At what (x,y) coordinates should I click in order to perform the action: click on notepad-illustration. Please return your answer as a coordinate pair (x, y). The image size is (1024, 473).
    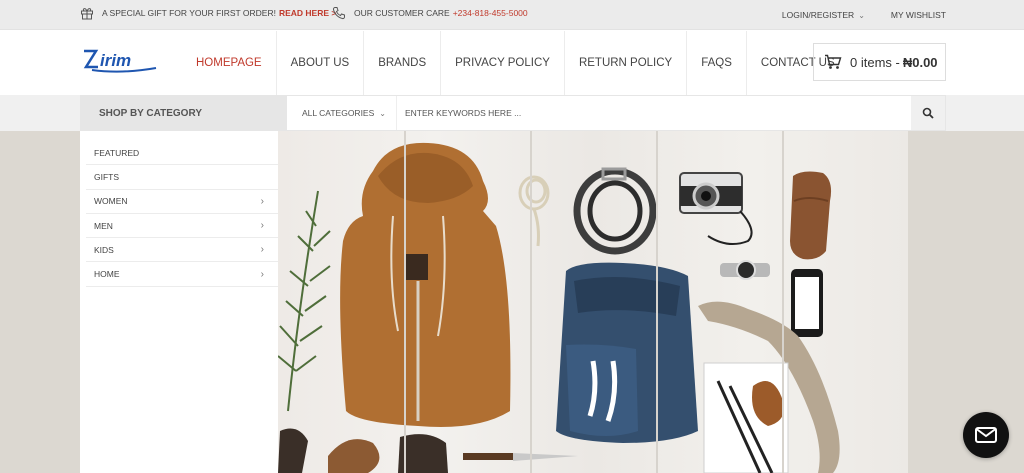
    Looking at the image, I should click on (746, 417).